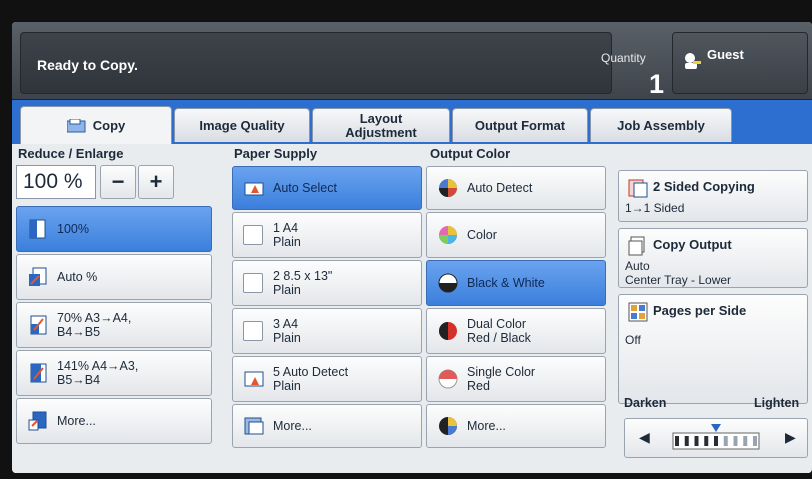 This screenshot has width=812, height=479. Describe the element at coordinates (448, 426) in the screenshot. I see `color-more-icon` at that location.